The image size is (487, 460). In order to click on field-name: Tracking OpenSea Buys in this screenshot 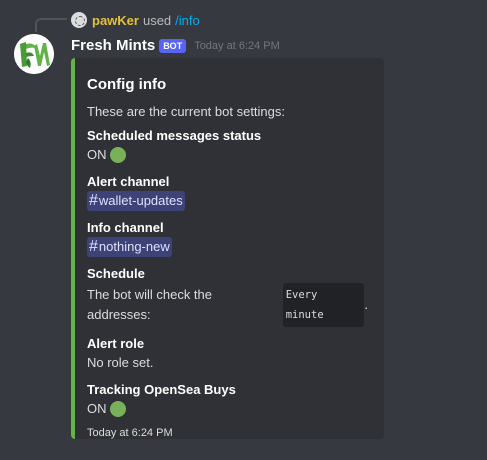, I will do `click(161, 389)`.